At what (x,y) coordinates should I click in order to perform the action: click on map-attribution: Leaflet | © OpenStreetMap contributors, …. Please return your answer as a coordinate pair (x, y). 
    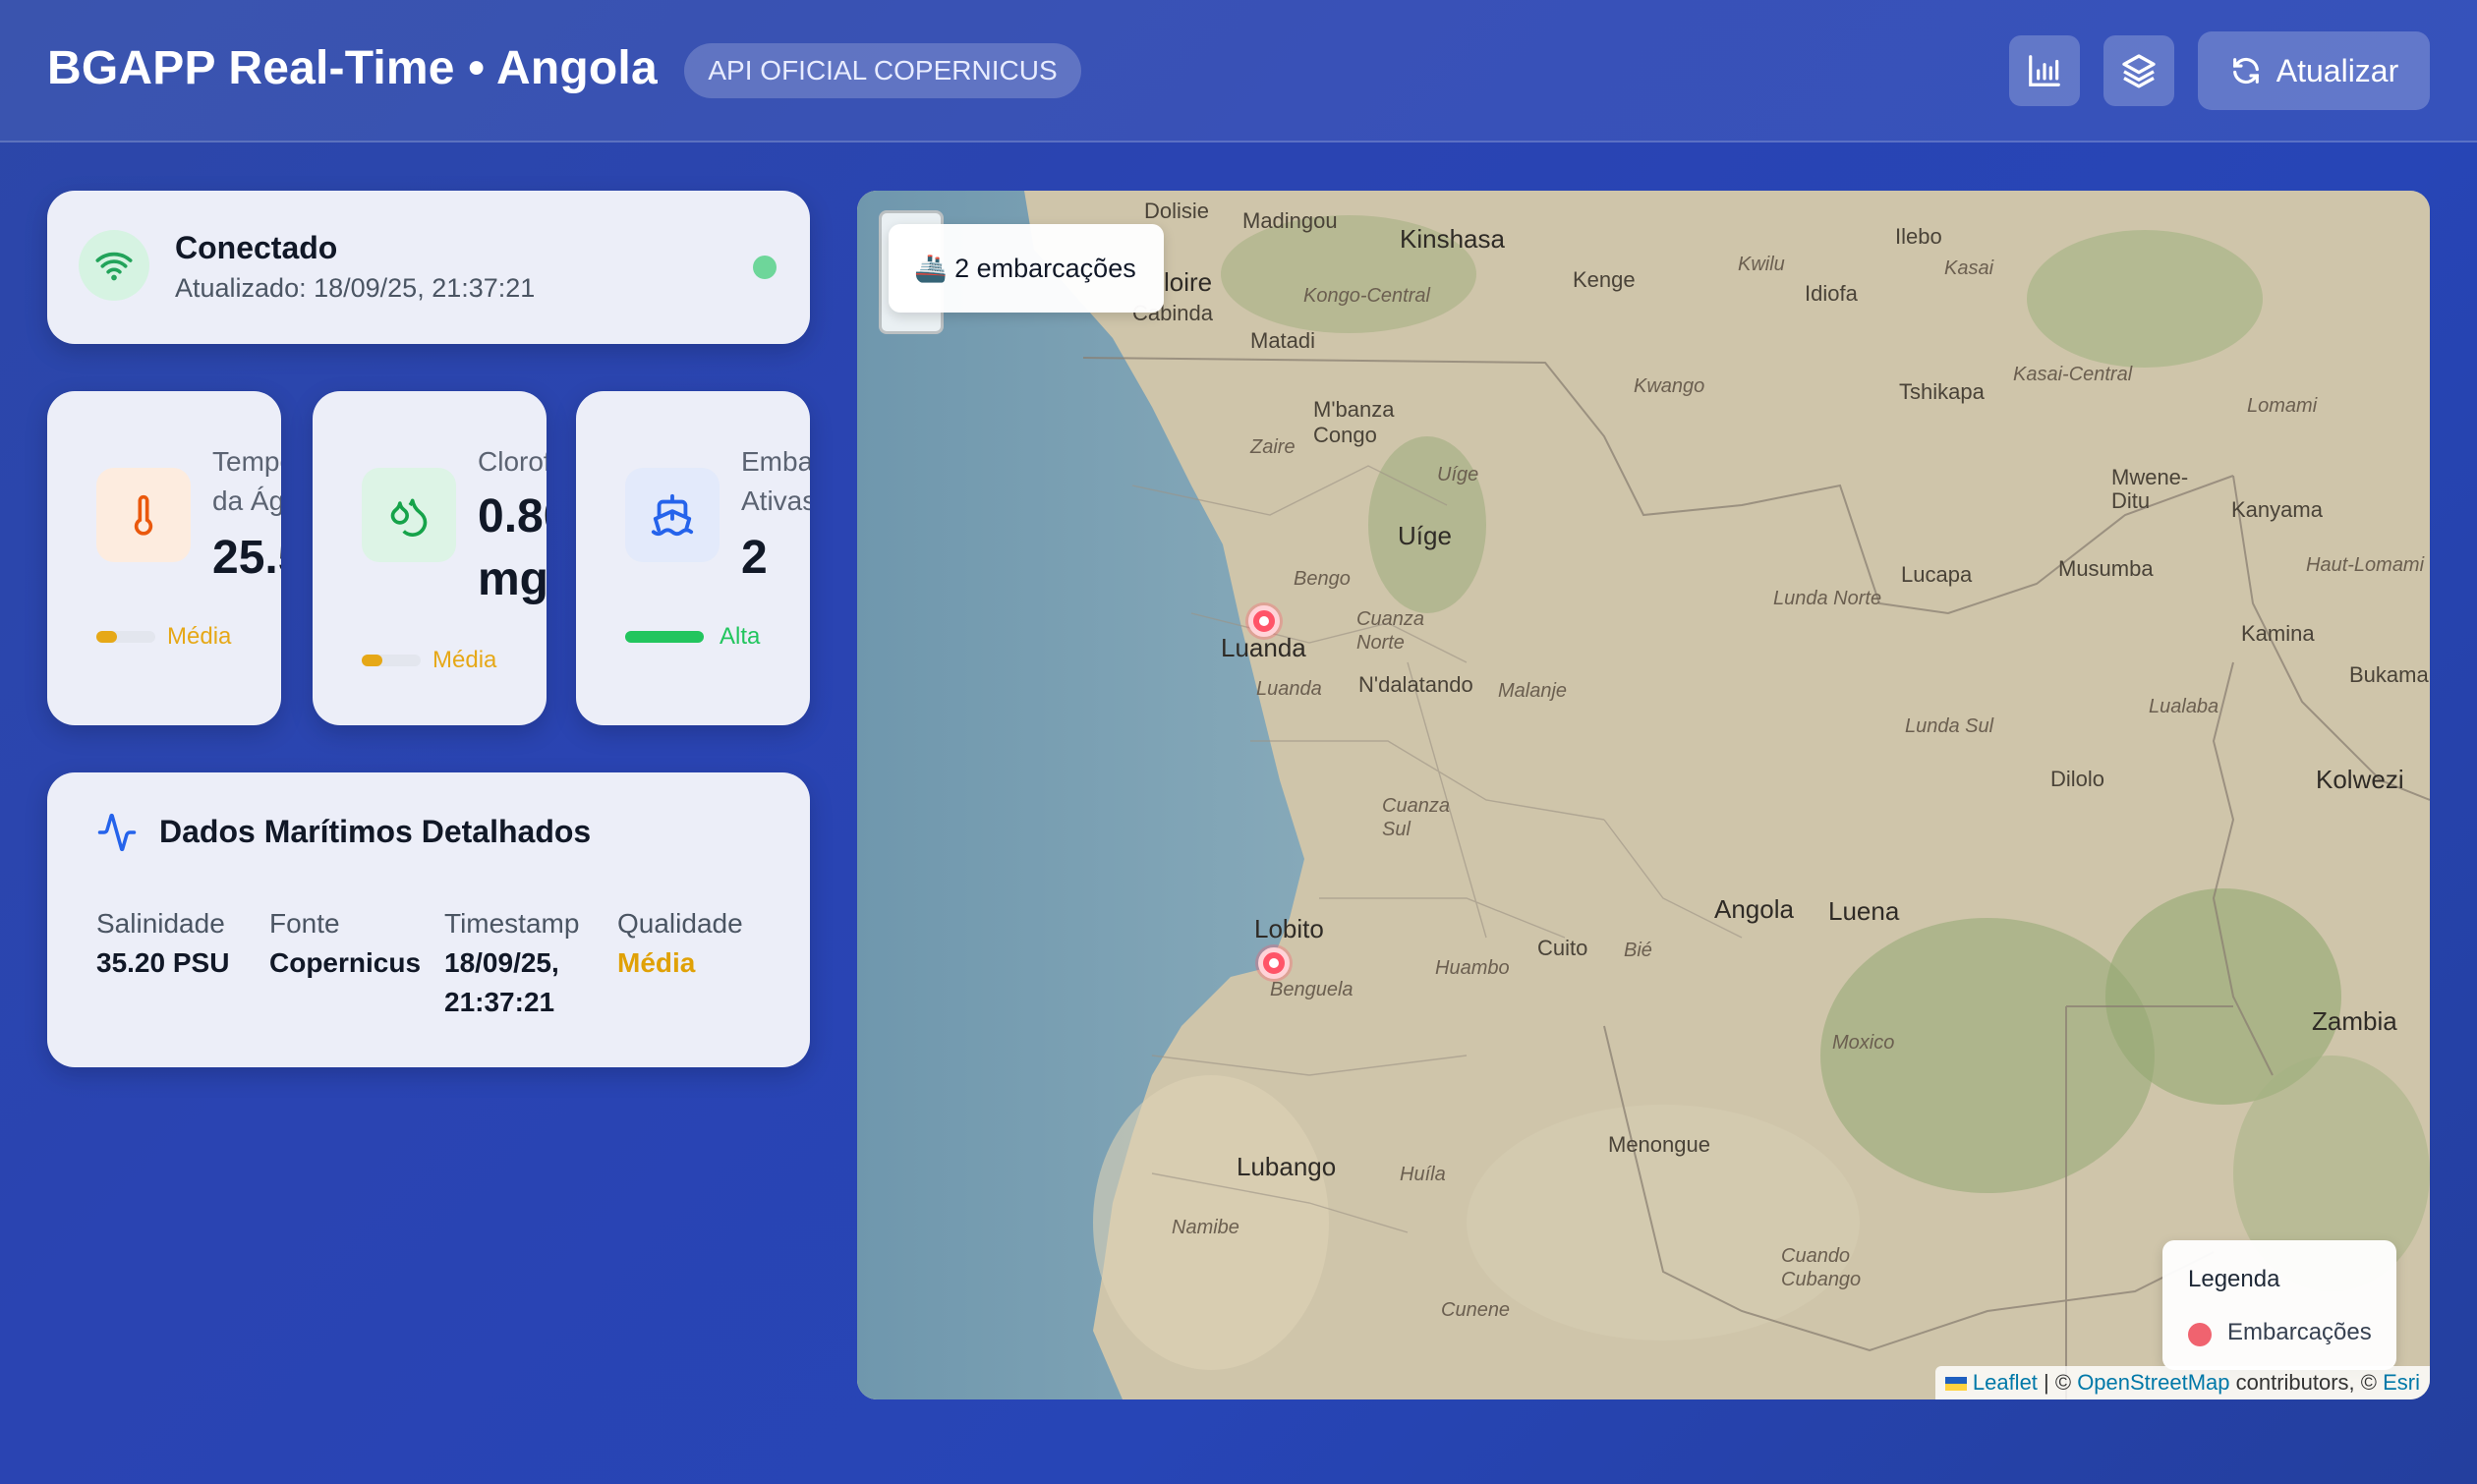
    Looking at the image, I should click on (2182, 1382).